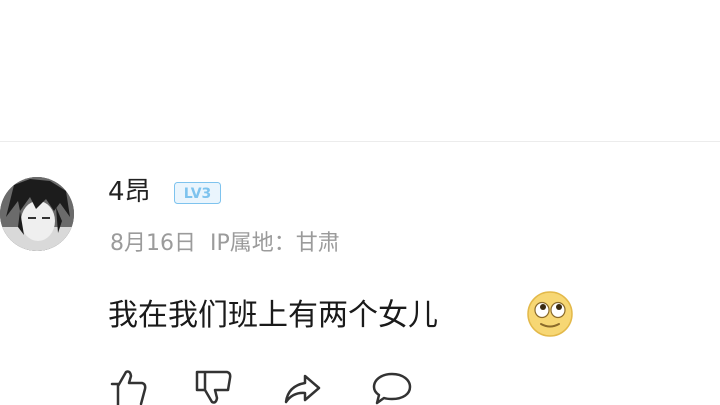 Image resolution: width=720 pixels, height=405 pixels. I want to click on comment-text: 我在我们班上有两个女儿, so click(273, 315).